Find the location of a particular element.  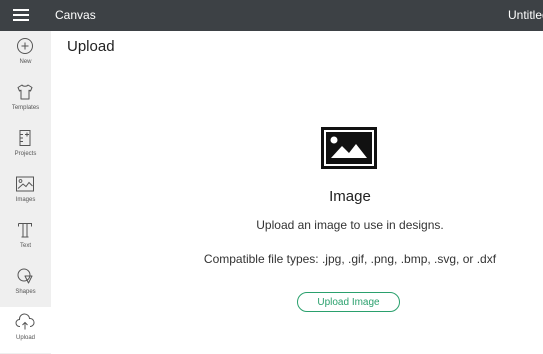

sidebar-item-new: New is located at coordinates (25, 54).